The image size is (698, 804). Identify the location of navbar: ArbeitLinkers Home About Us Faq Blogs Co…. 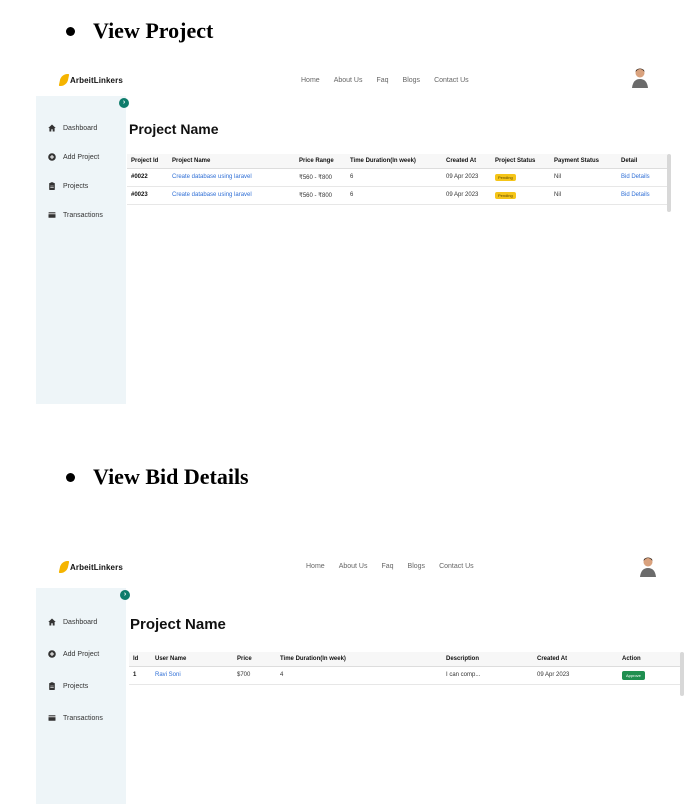
(361, 81).